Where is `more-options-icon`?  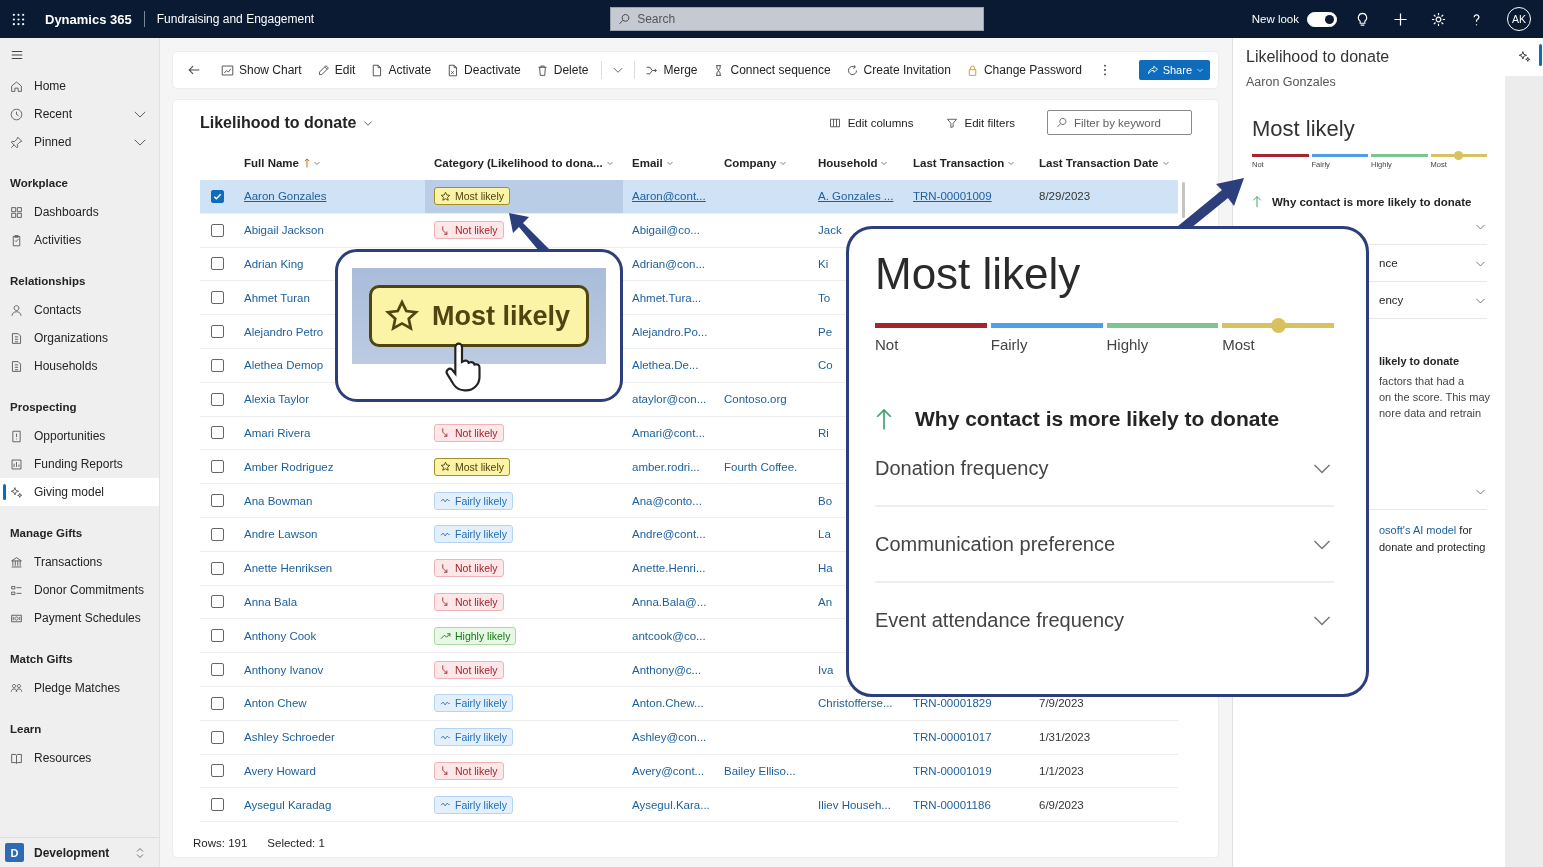 more-options-icon is located at coordinates (1105, 70).